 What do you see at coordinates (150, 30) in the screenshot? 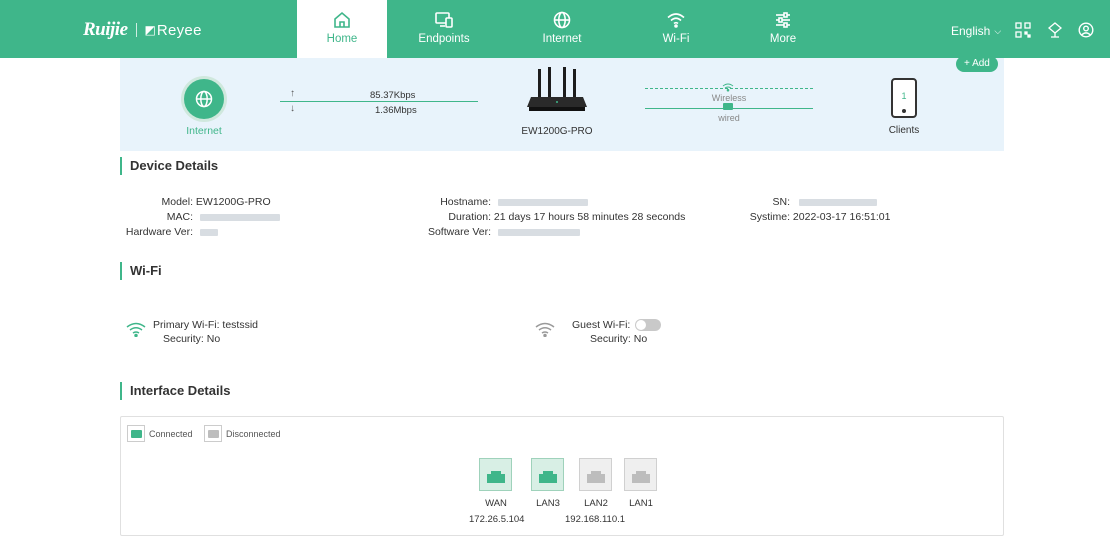
I see `reyee-mark-icon: ◩` at bounding box center [150, 30].